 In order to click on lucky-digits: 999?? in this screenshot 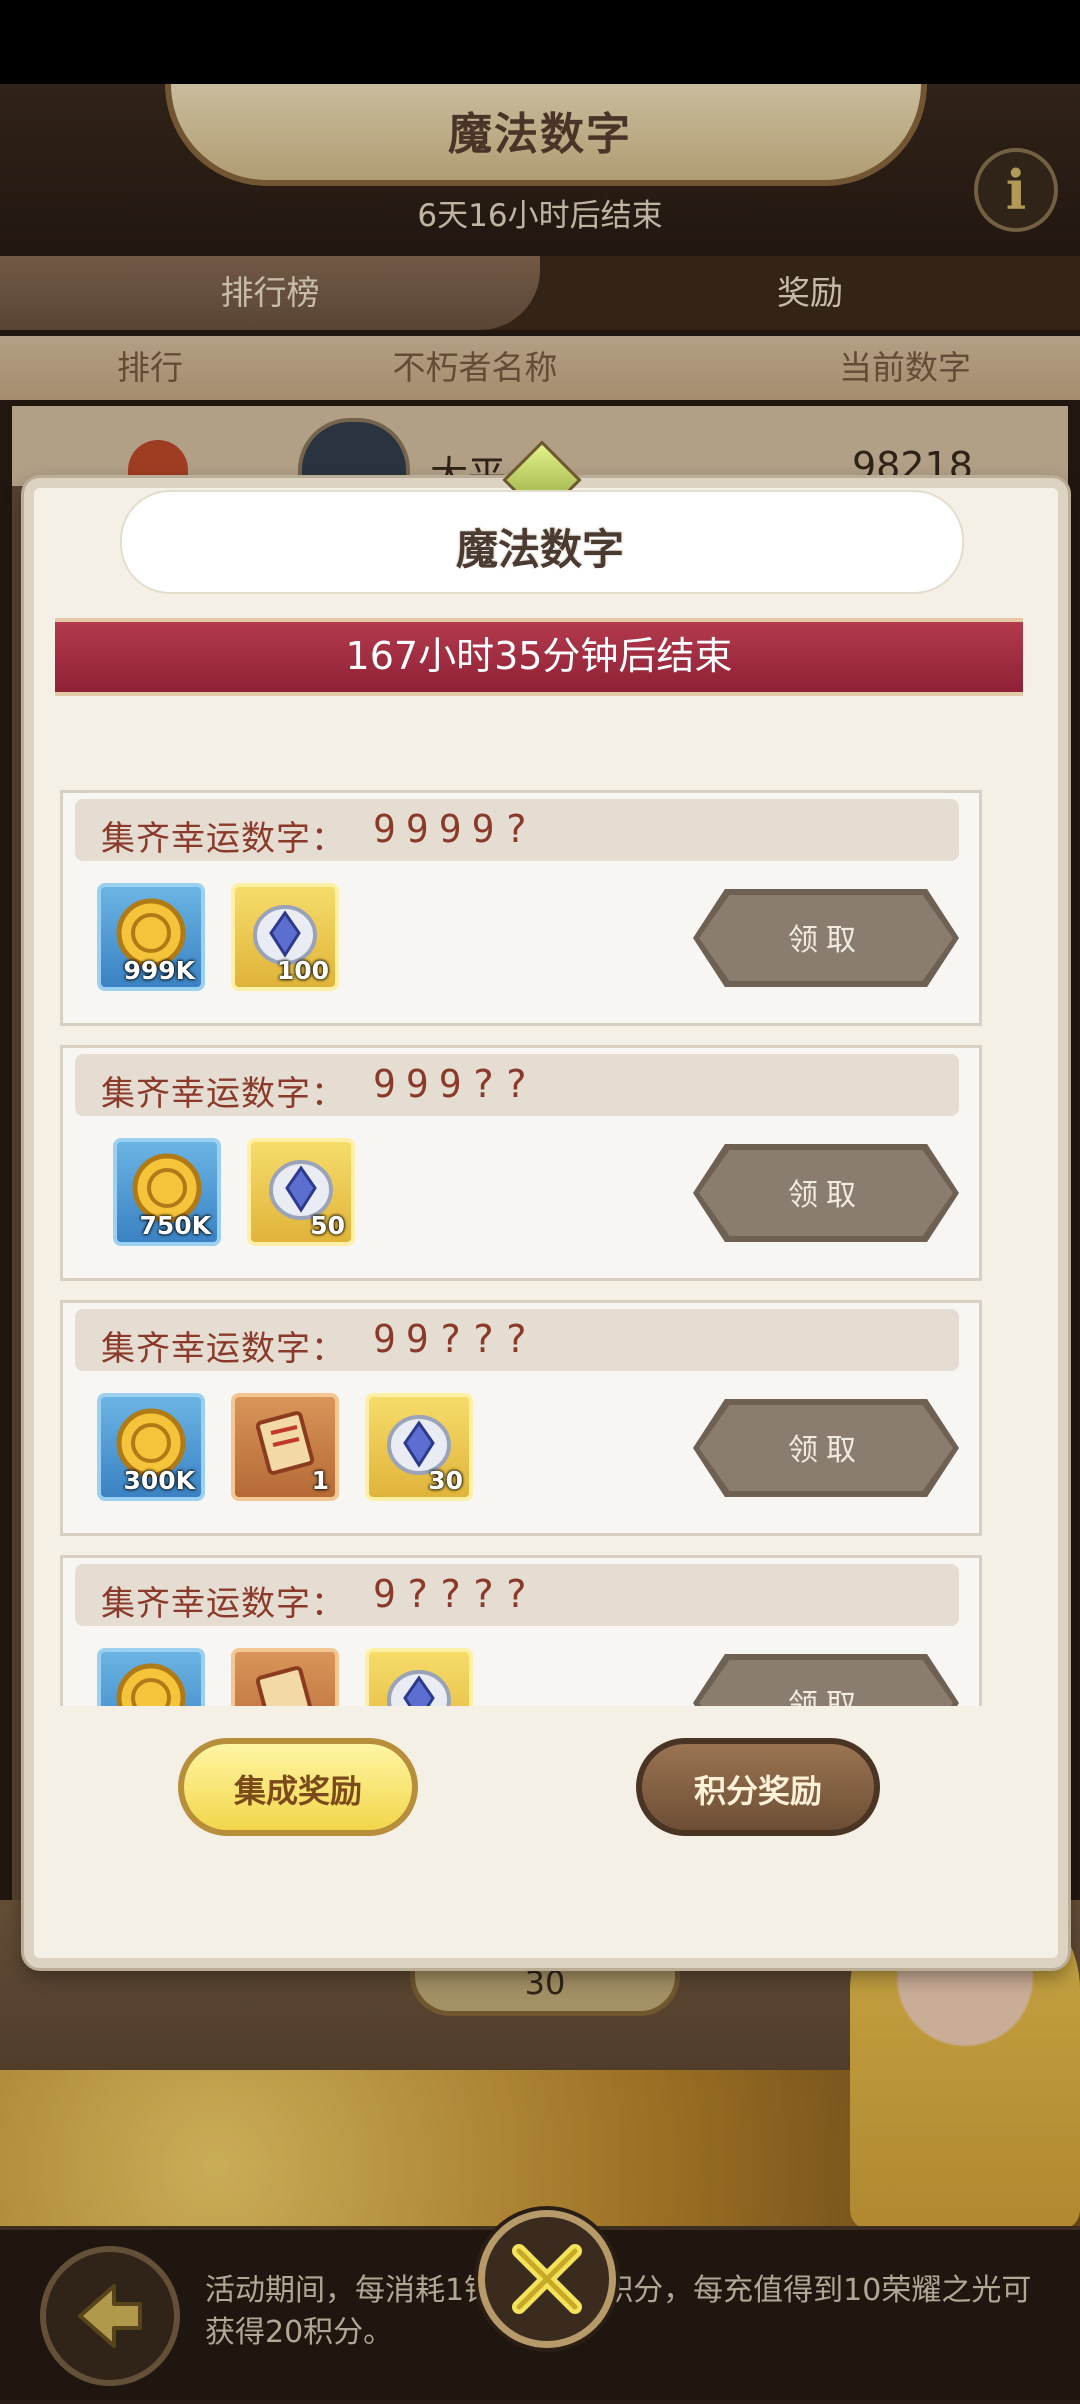, I will do `click(455, 1084)`.